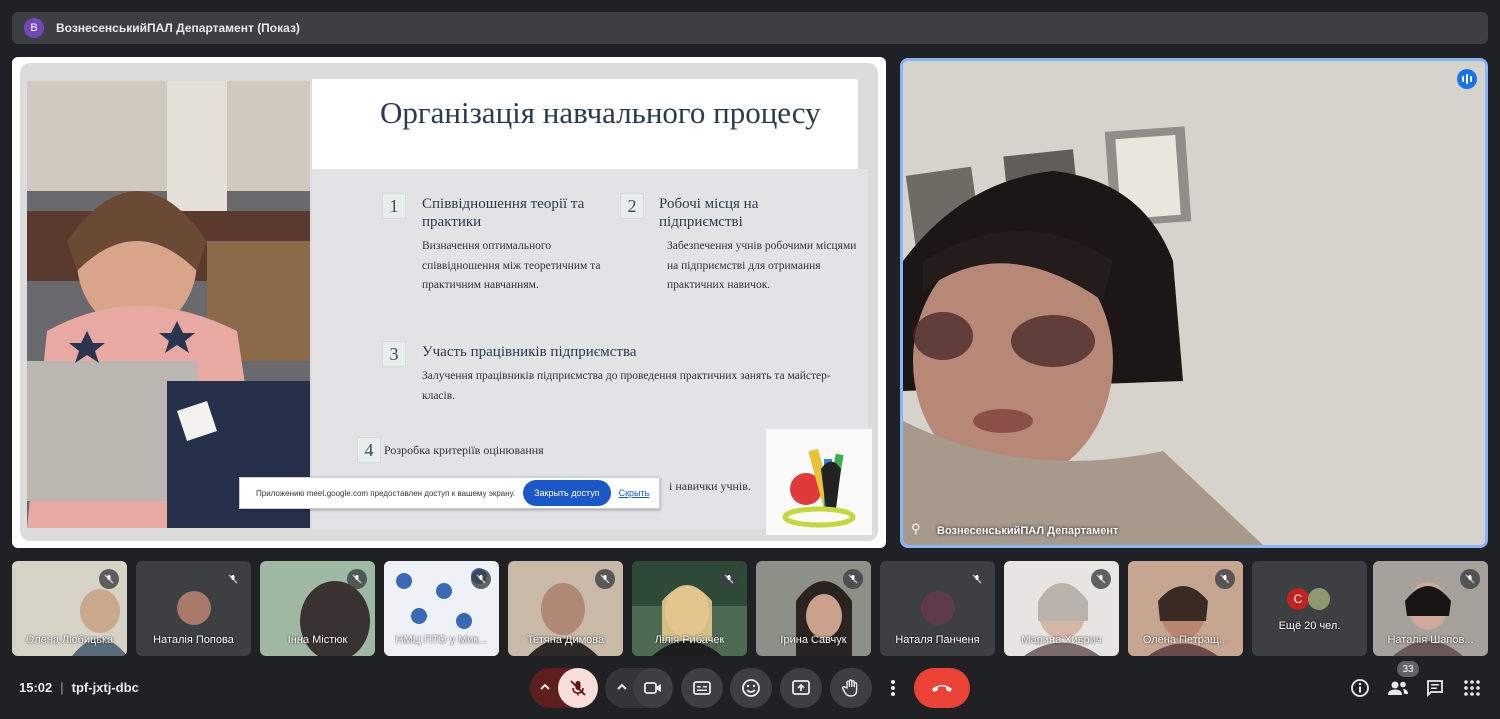 The image size is (1500, 719). I want to click on hand-icon, so click(849, 688).